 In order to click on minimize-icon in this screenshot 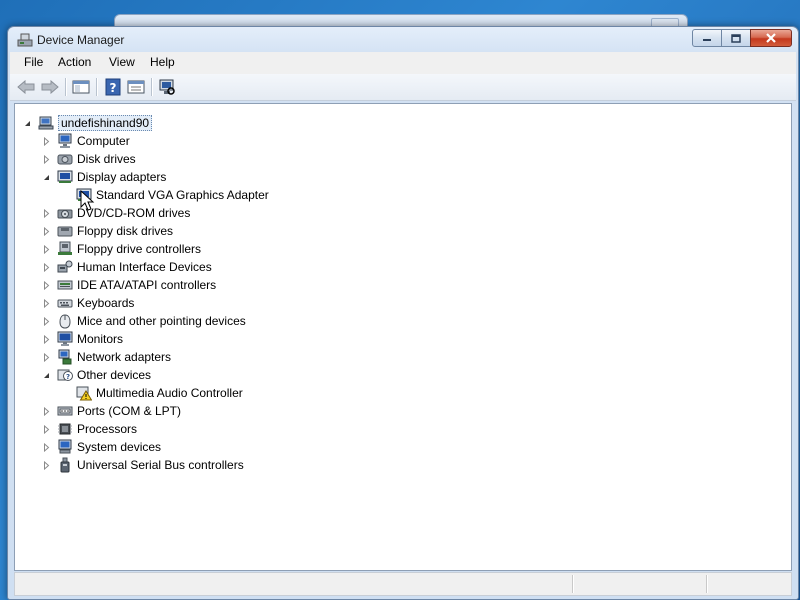, I will do `click(707, 40)`.